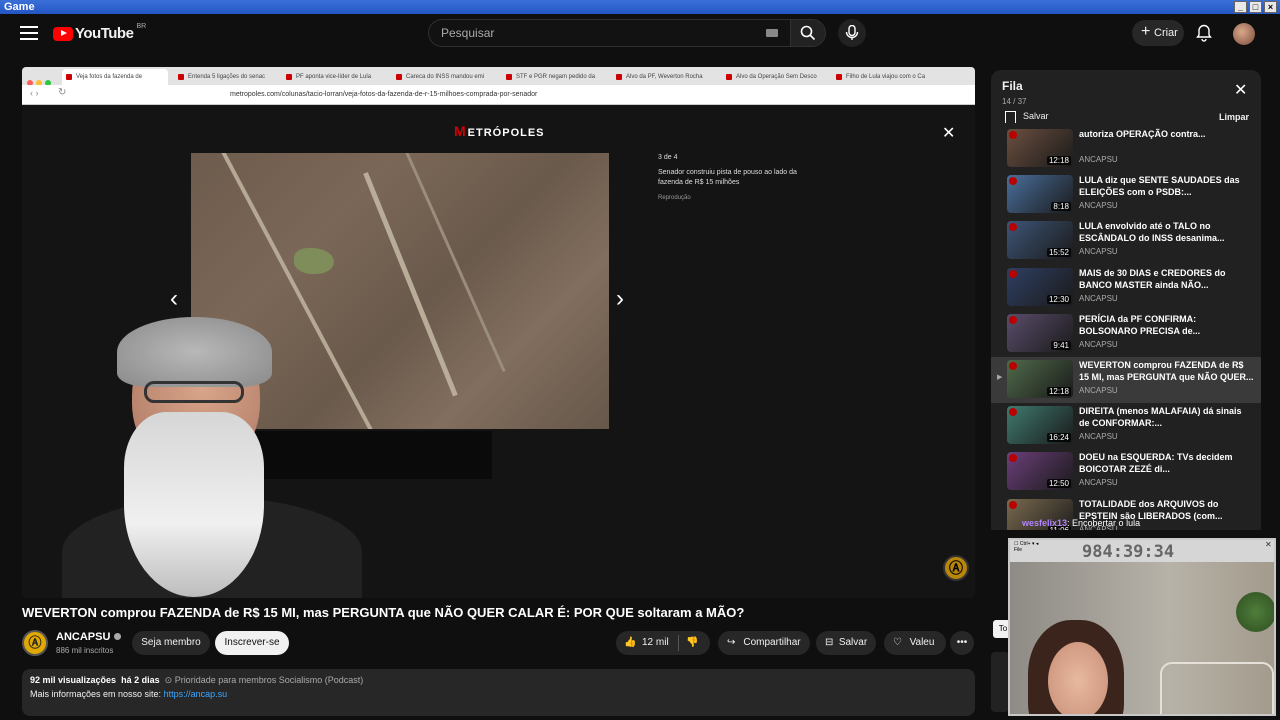  What do you see at coordinates (1061, 207) in the screenshot?
I see `video-duration: 8:18` at bounding box center [1061, 207].